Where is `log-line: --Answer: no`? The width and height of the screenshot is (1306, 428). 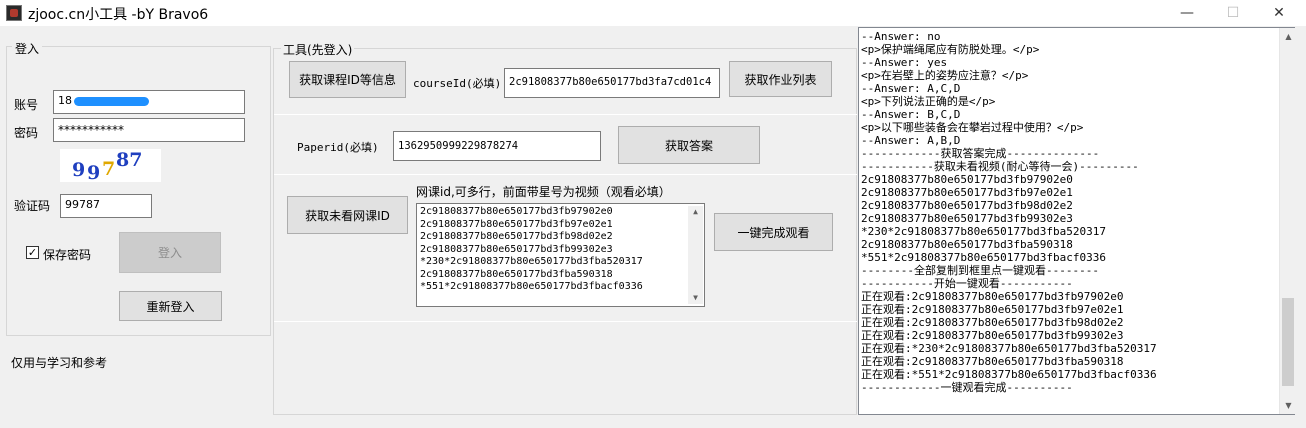 log-line: --Answer: no is located at coordinates (901, 36).